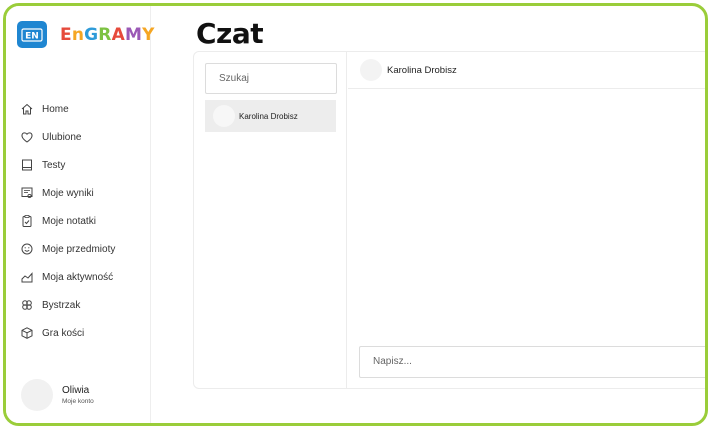 The width and height of the screenshot is (711, 429). What do you see at coordinates (61, 305) in the screenshot?
I see `sidebar-item-label: Bystrzak` at bounding box center [61, 305].